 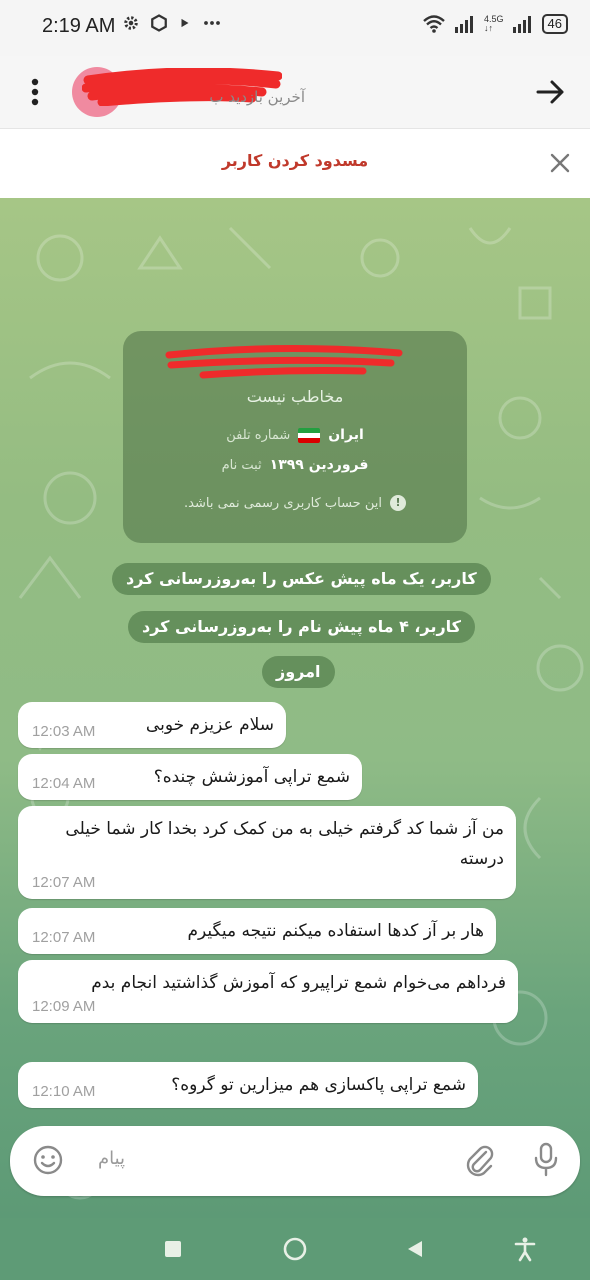 I want to click on message-bubble: شمع تراپی آموزشش چنده؟ 12:04 AM, so click(x=190, y=777).